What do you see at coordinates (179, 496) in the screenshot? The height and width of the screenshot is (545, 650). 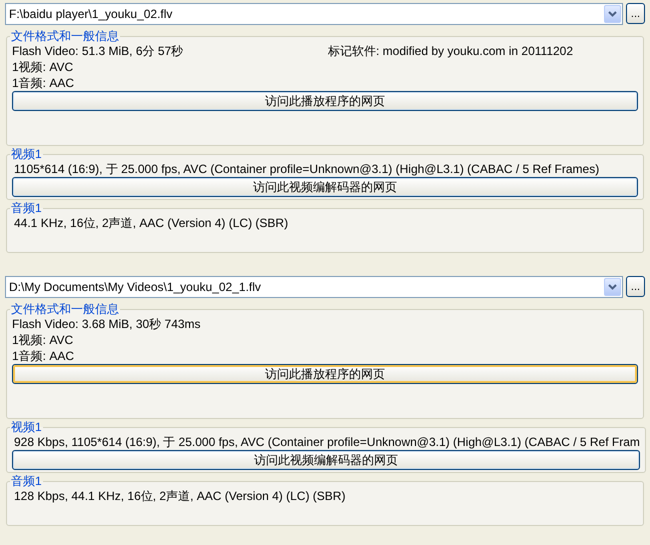 I see `info-text: 128 Kbps, 44.1 KHz, 16位, 2声道, AAC (Version 4) (LC) (SBR)` at bounding box center [179, 496].